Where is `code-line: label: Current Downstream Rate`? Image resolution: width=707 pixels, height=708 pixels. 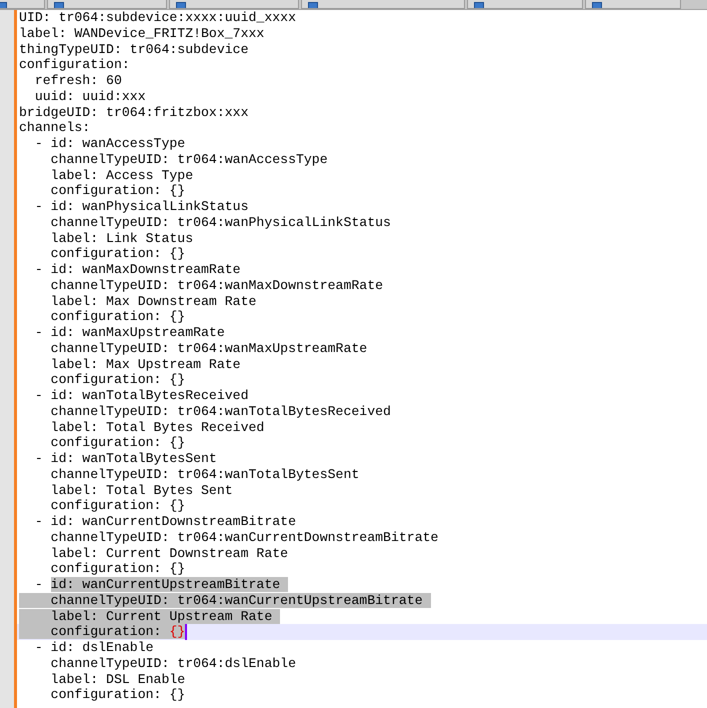
code-line: label: Current Downstream Rate is located at coordinates (169, 554).